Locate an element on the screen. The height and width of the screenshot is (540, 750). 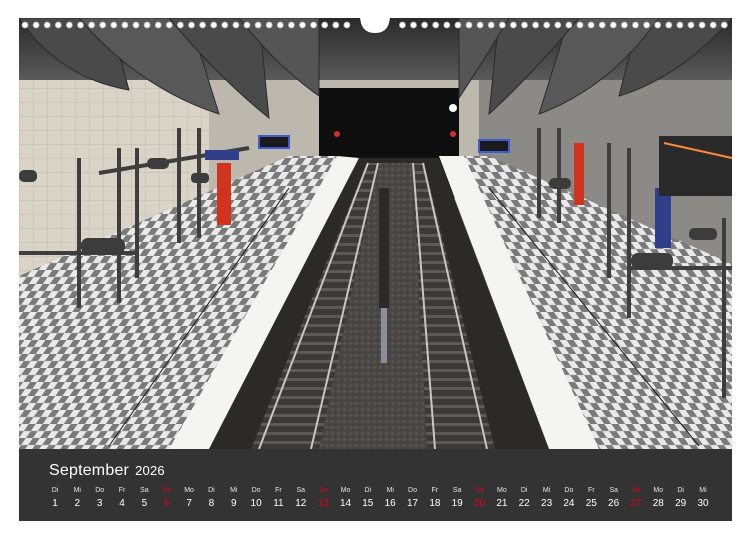
day-number: 26 is located at coordinates (614, 503).